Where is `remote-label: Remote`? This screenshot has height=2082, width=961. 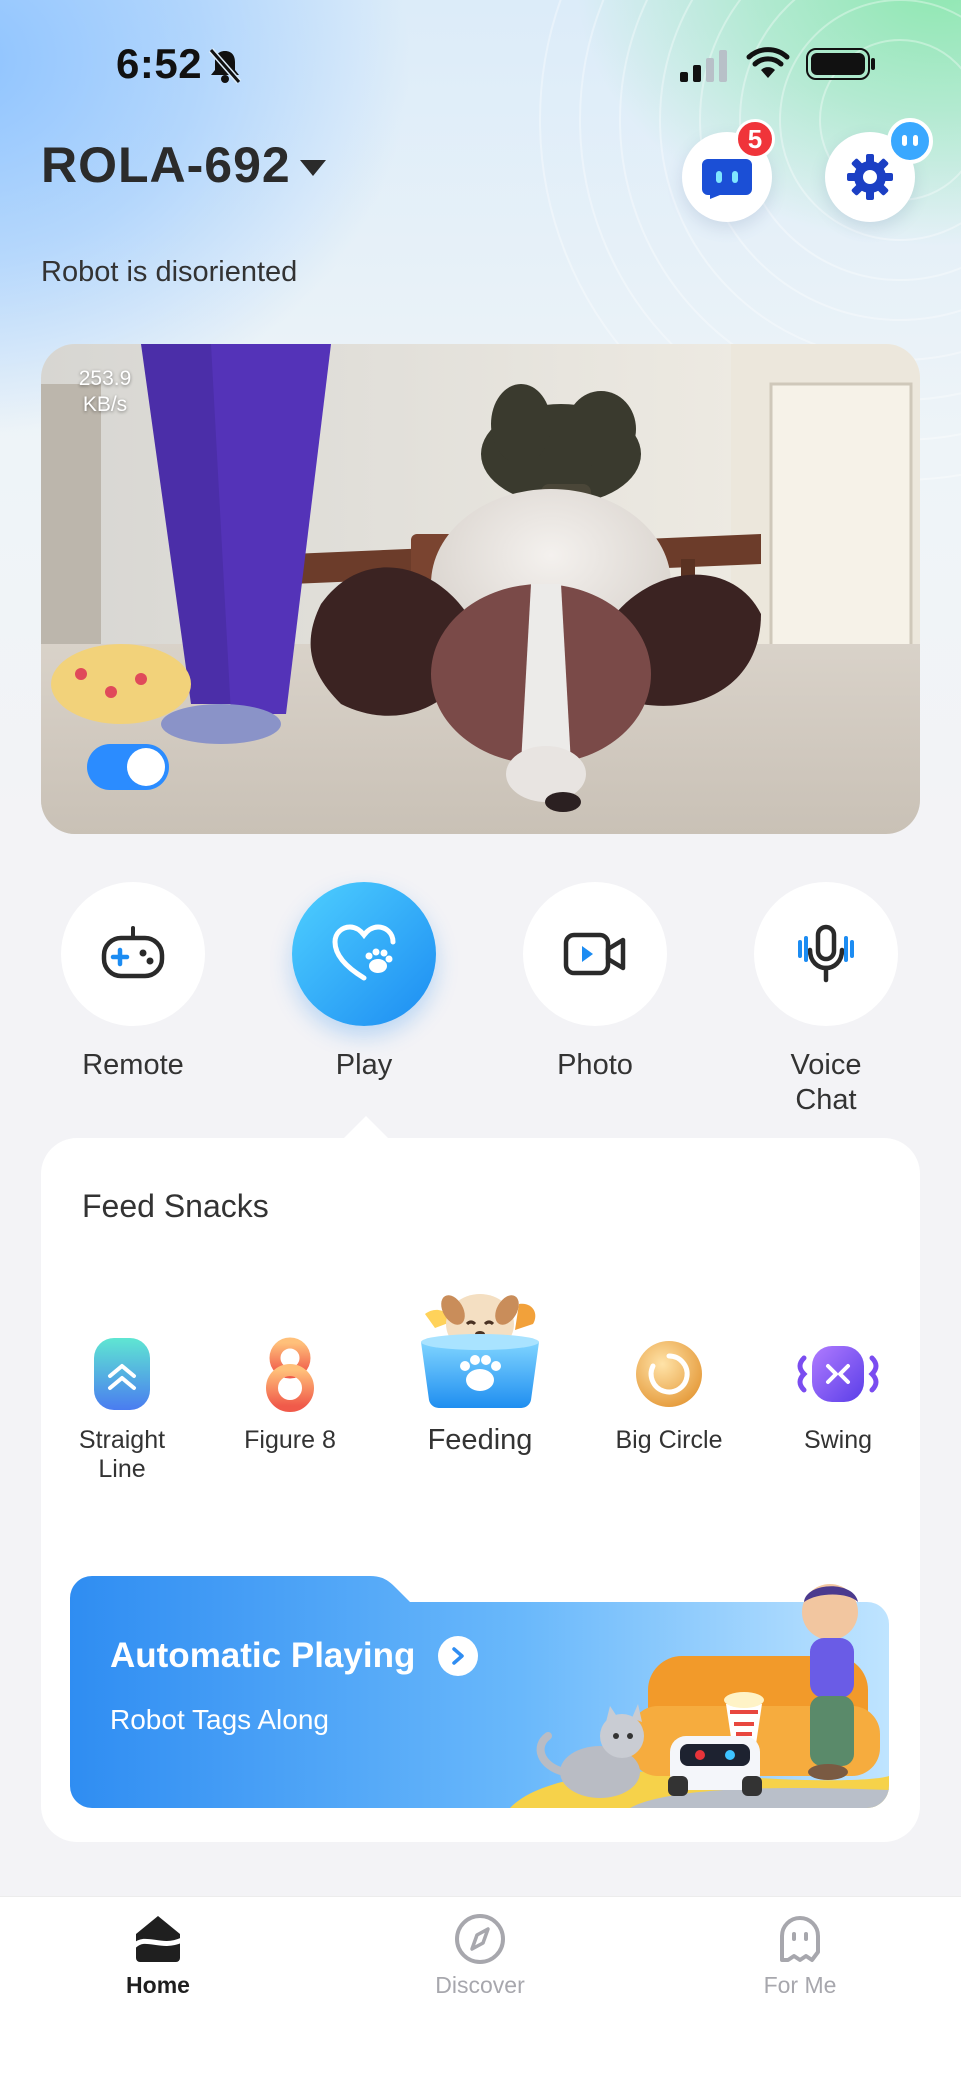
remote-label: Remote is located at coordinates (133, 1065).